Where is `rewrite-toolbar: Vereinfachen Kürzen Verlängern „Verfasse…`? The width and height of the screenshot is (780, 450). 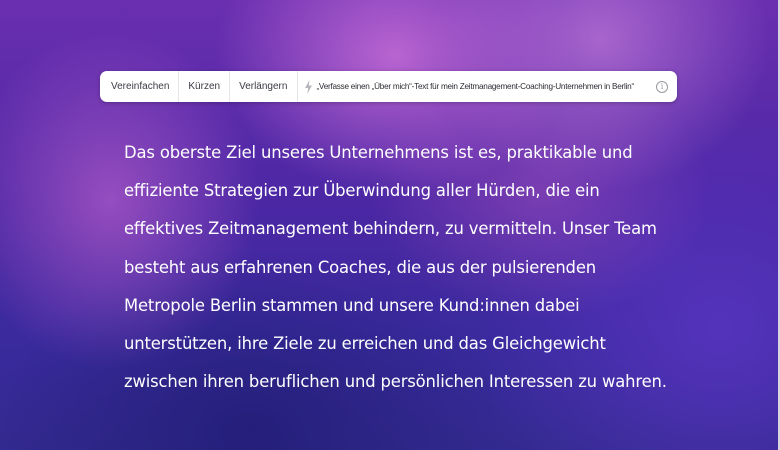
rewrite-toolbar: Vereinfachen Kürzen Verlängern „Verfasse… is located at coordinates (388, 86).